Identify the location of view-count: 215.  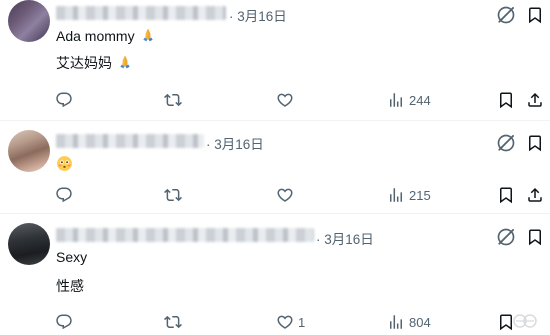
(420, 195).